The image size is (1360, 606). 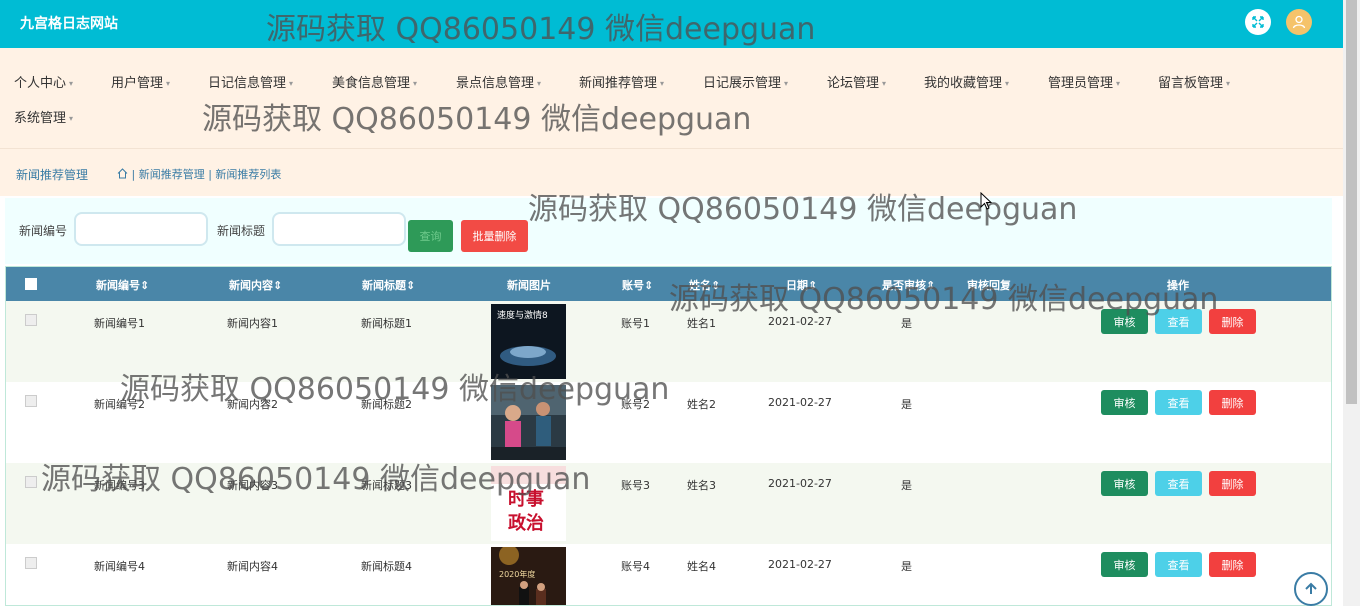 I want to click on col-account: 账号⇕, so click(x=637, y=285).